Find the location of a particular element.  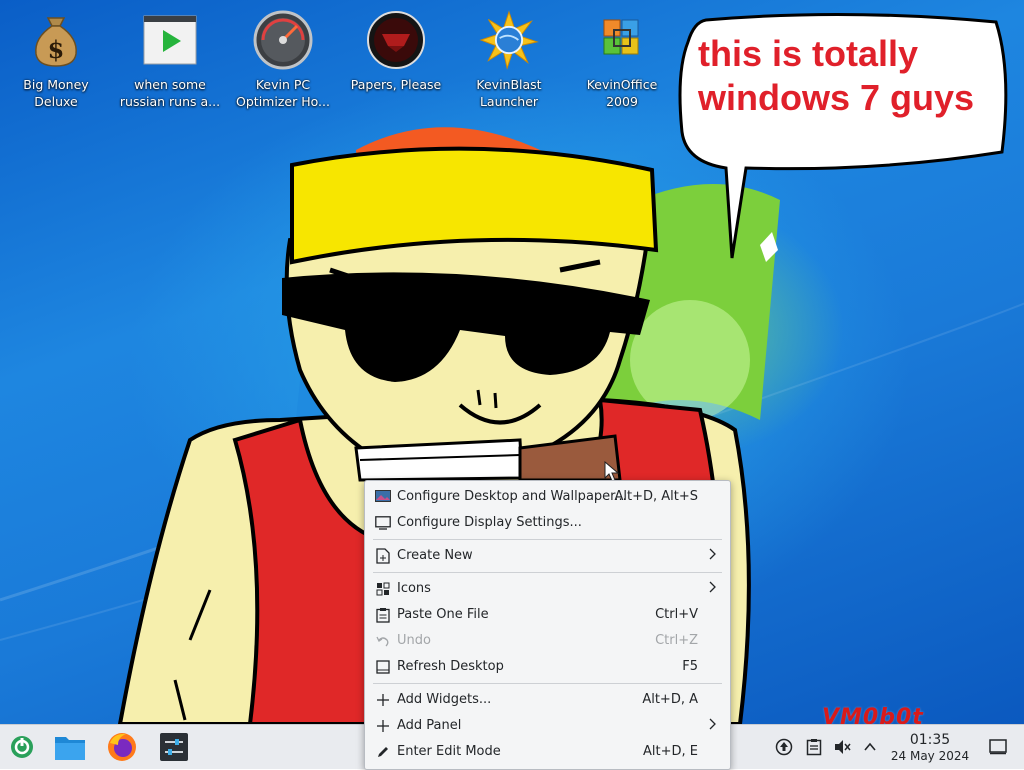

app-launcher-icon is located at coordinates (22, 747).